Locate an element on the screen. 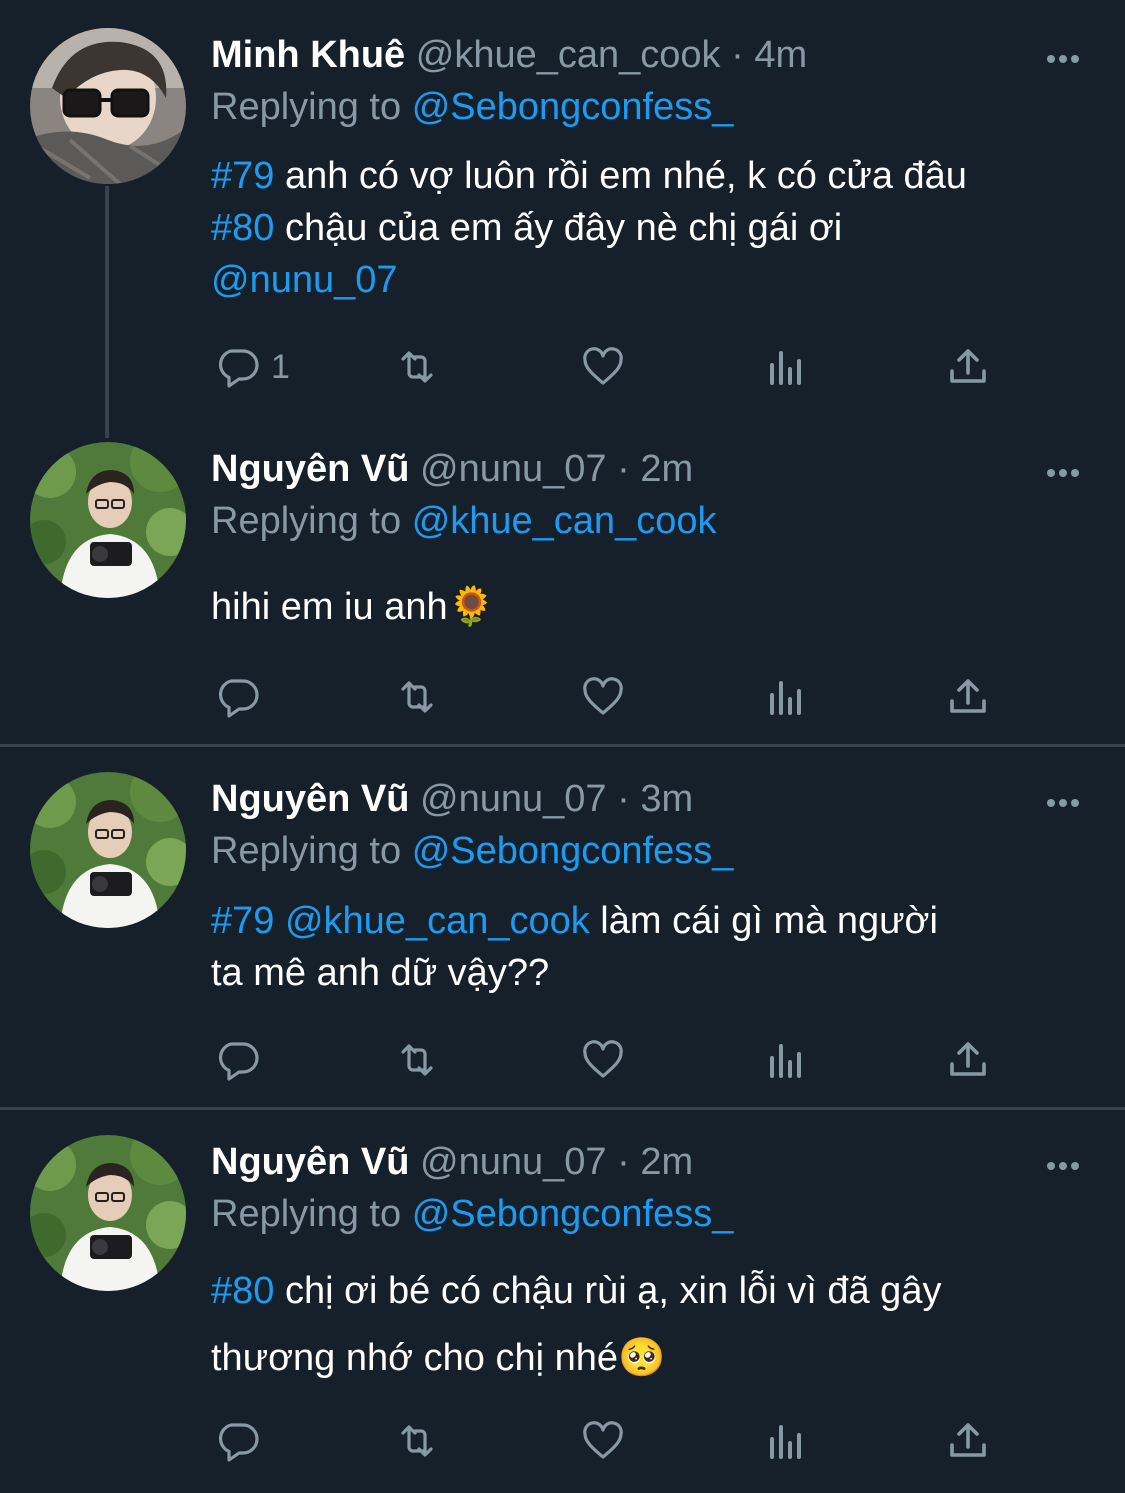 The image size is (1125, 1493). text-span: chậu của em ấy đây nè chị gái ơi is located at coordinates (558, 228).